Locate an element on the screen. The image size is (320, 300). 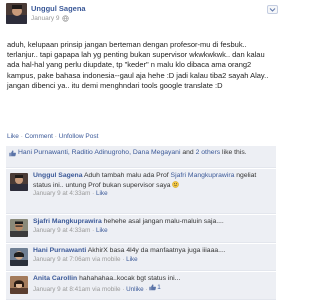
comment-unlike-link: Unlike is located at coordinates (135, 289).